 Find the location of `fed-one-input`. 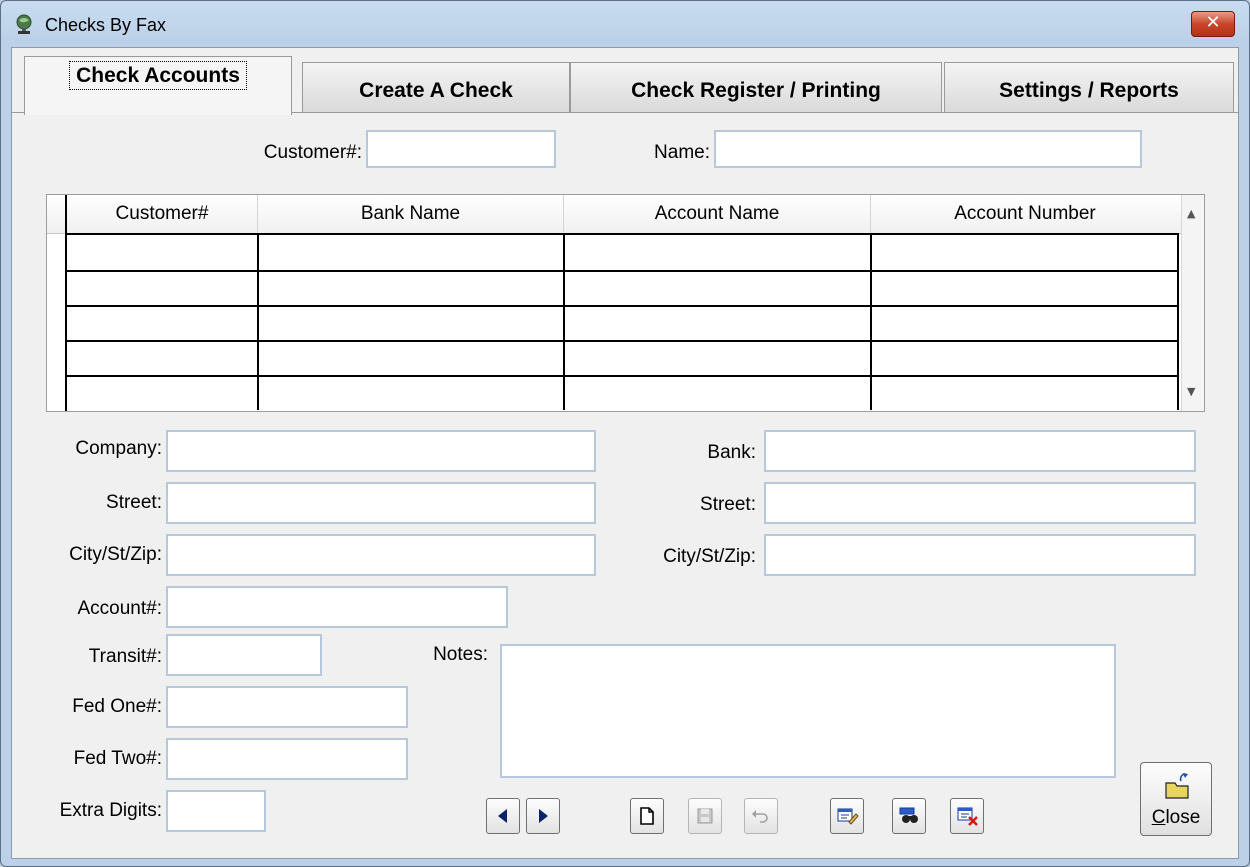

fed-one-input is located at coordinates (287, 707).